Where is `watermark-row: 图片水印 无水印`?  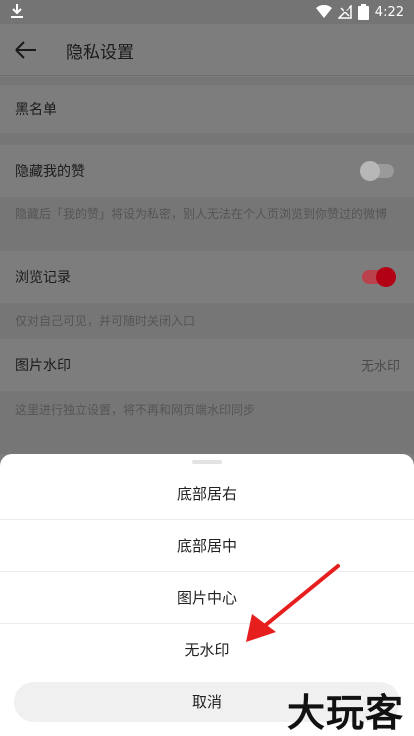 watermark-row: 图片水印 无水印 is located at coordinates (207, 365).